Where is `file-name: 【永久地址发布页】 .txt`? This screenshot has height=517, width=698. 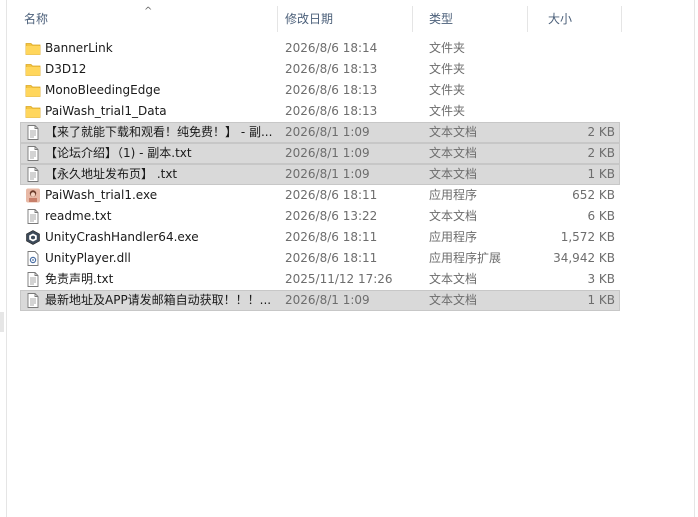 file-name: 【永久地址发布页】 .txt is located at coordinates (161, 174).